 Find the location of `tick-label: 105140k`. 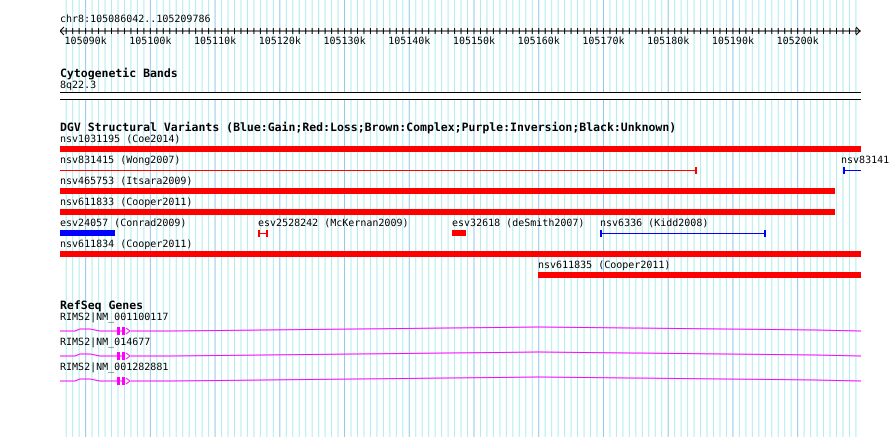

tick-label: 105140k is located at coordinates (409, 42).